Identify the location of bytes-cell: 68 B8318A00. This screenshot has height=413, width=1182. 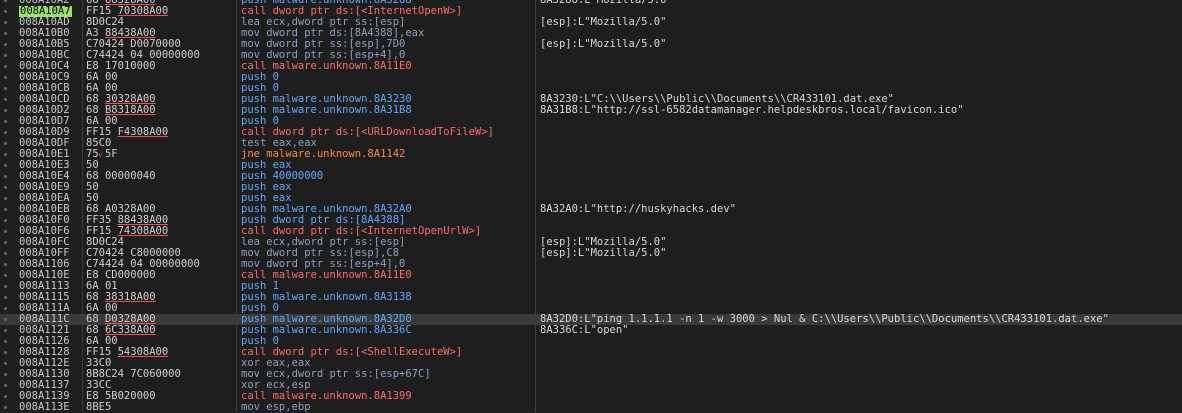
(161, 110).